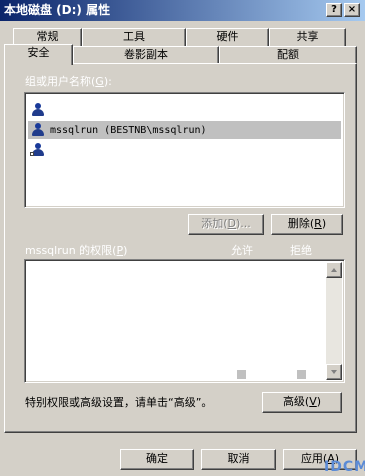 This screenshot has height=476, width=365. I want to click on chevron-up-icon, so click(334, 270).